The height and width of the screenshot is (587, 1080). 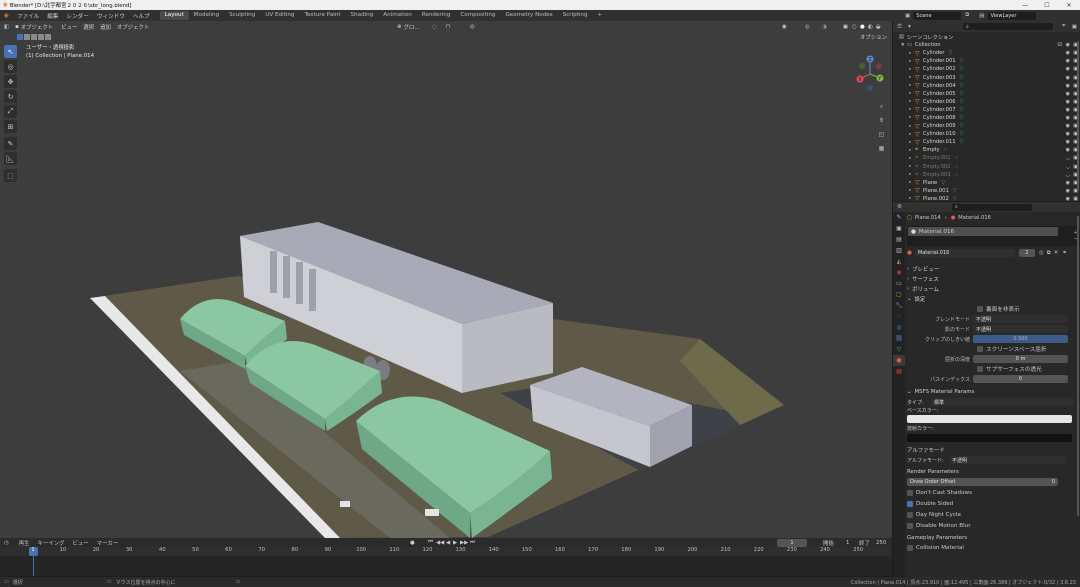 What do you see at coordinates (1068, 158) in the screenshot?
I see `hidden-eye-icon: ◡` at bounding box center [1068, 158].